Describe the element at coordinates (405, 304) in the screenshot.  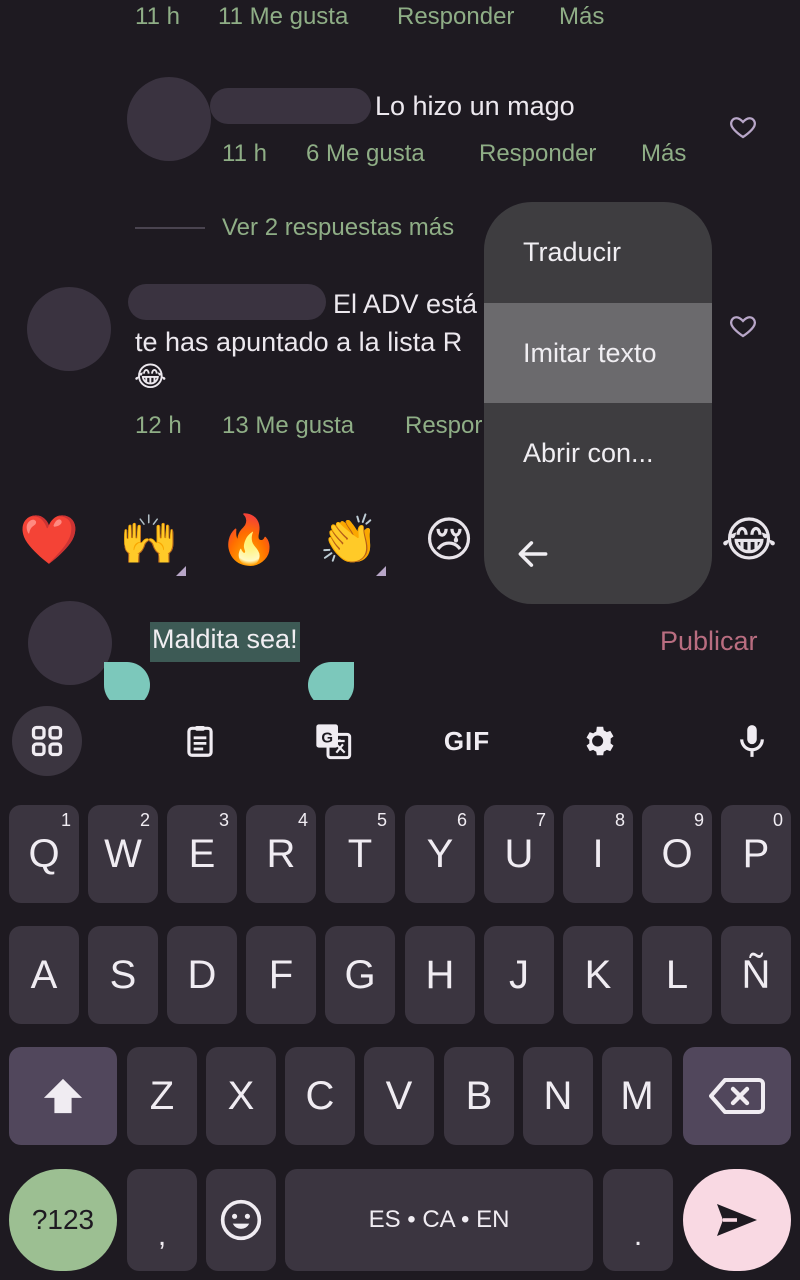
I see `comment-text-line1: El ADV está` at that location.